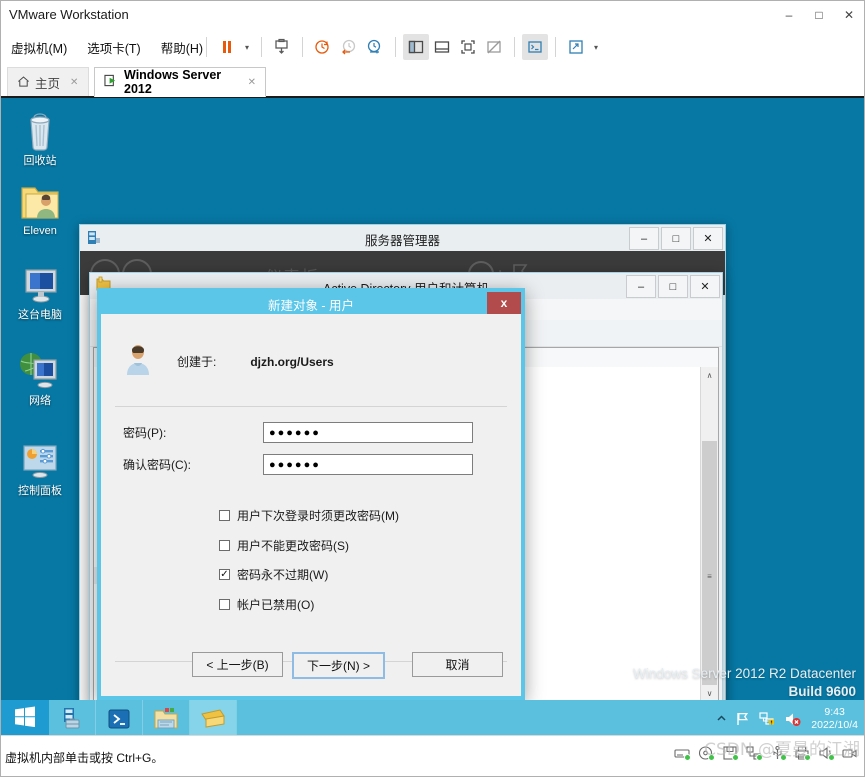 This screenshot has height=777, width=865. What do you see at coordinates (721, 718) in the screenshot?
I see `show-hidden-icons-icon` at bounding box center [721, 718].